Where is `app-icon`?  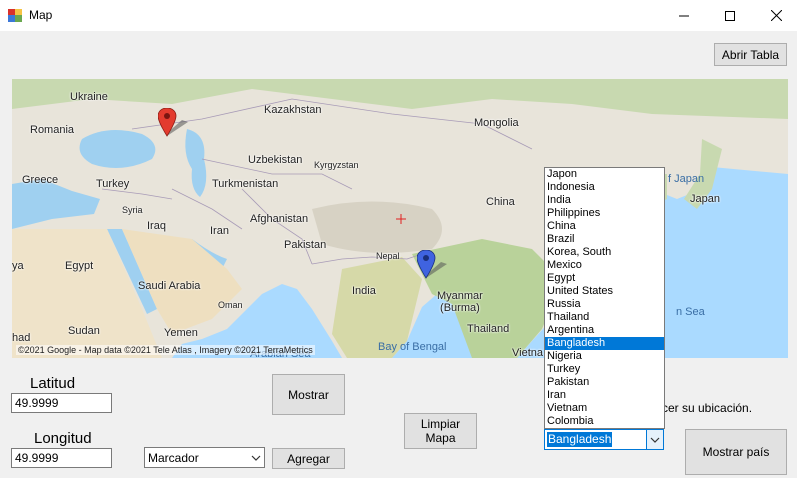
app-icon is located at coordinates (15, 15).